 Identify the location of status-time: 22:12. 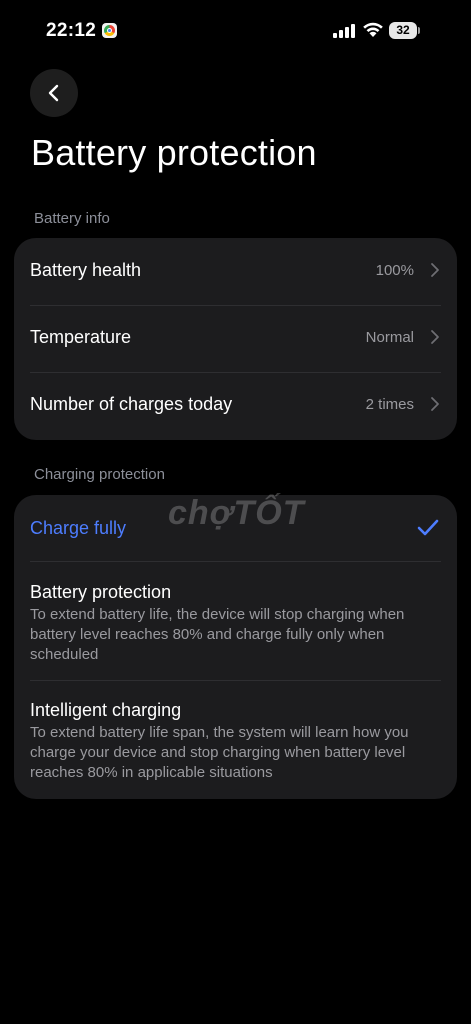
(71, 30).